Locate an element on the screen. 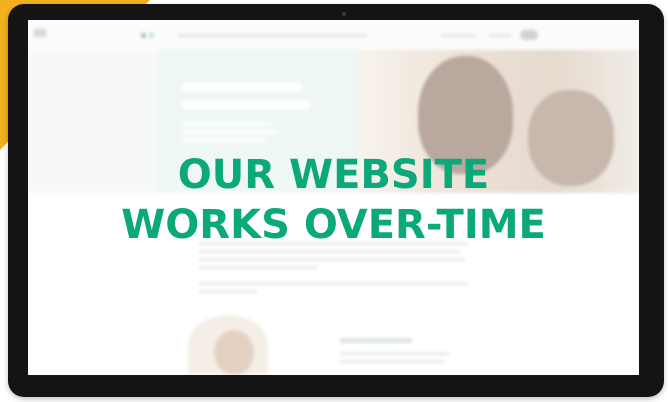 The height and width of the screenshot is (402, 670). overlay-headline-line: OUR WEBSITE is located at coordinates (333, 175).